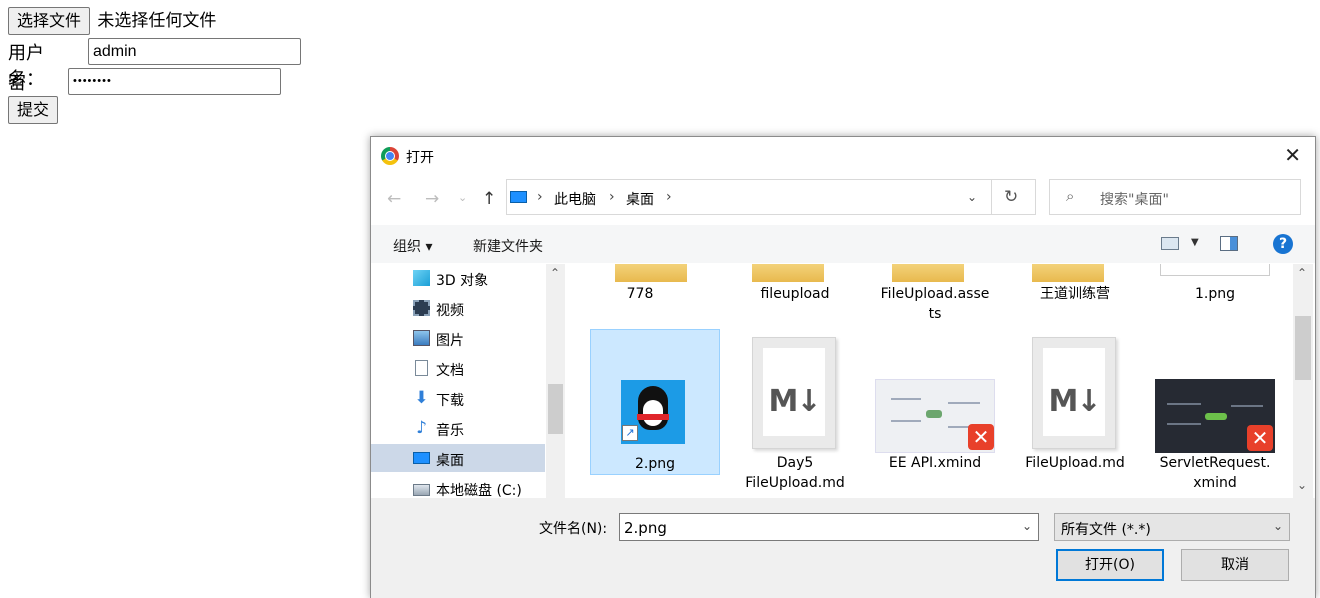 The height and width of the screenshot is (598, 1320). What do you see at coordinates (1075, 284) in the screenshot?
I see `file-item-wangdao: 王道训练营` at bounding box center [1075, 284].